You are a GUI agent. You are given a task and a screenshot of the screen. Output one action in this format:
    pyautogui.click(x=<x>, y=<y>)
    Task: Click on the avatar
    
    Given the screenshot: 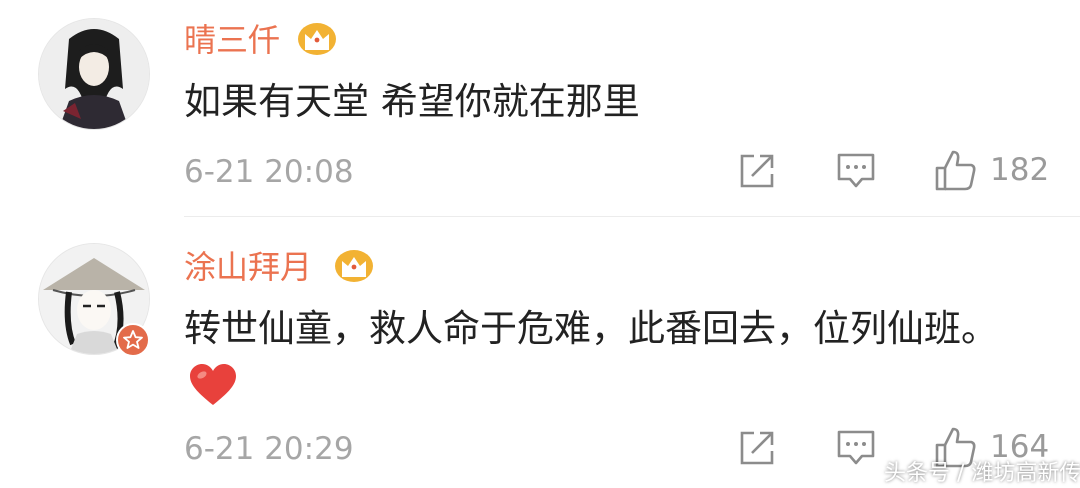 What is the action you would take?
    pyautogui.click(x=94, y=74)
    